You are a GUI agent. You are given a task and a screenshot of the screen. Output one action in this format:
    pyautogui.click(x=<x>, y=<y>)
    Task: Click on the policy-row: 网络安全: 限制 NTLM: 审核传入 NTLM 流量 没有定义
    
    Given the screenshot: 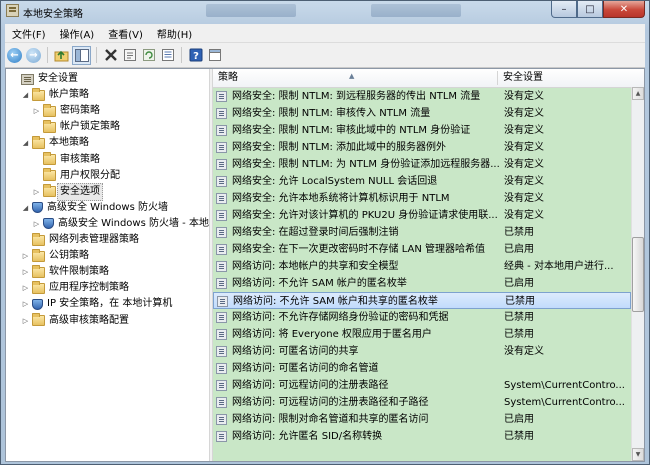 What is the action you would take?
    pyautogui.click(x=422, y=113)
    